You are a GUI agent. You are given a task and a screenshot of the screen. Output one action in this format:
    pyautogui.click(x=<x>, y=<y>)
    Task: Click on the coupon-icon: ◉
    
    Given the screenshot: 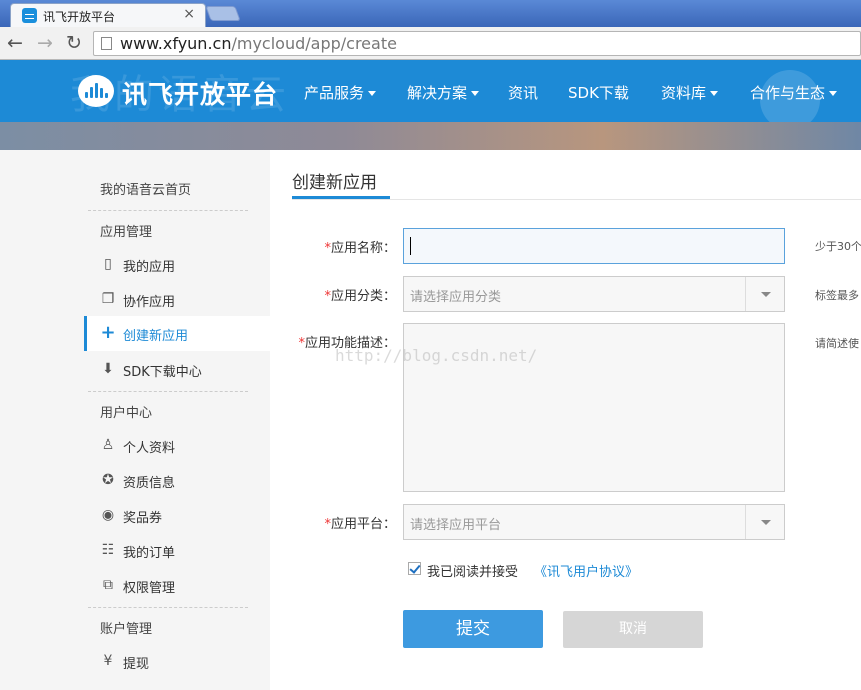 What is the action you would take?
    pyautogui.click(x=108, y=515)
    